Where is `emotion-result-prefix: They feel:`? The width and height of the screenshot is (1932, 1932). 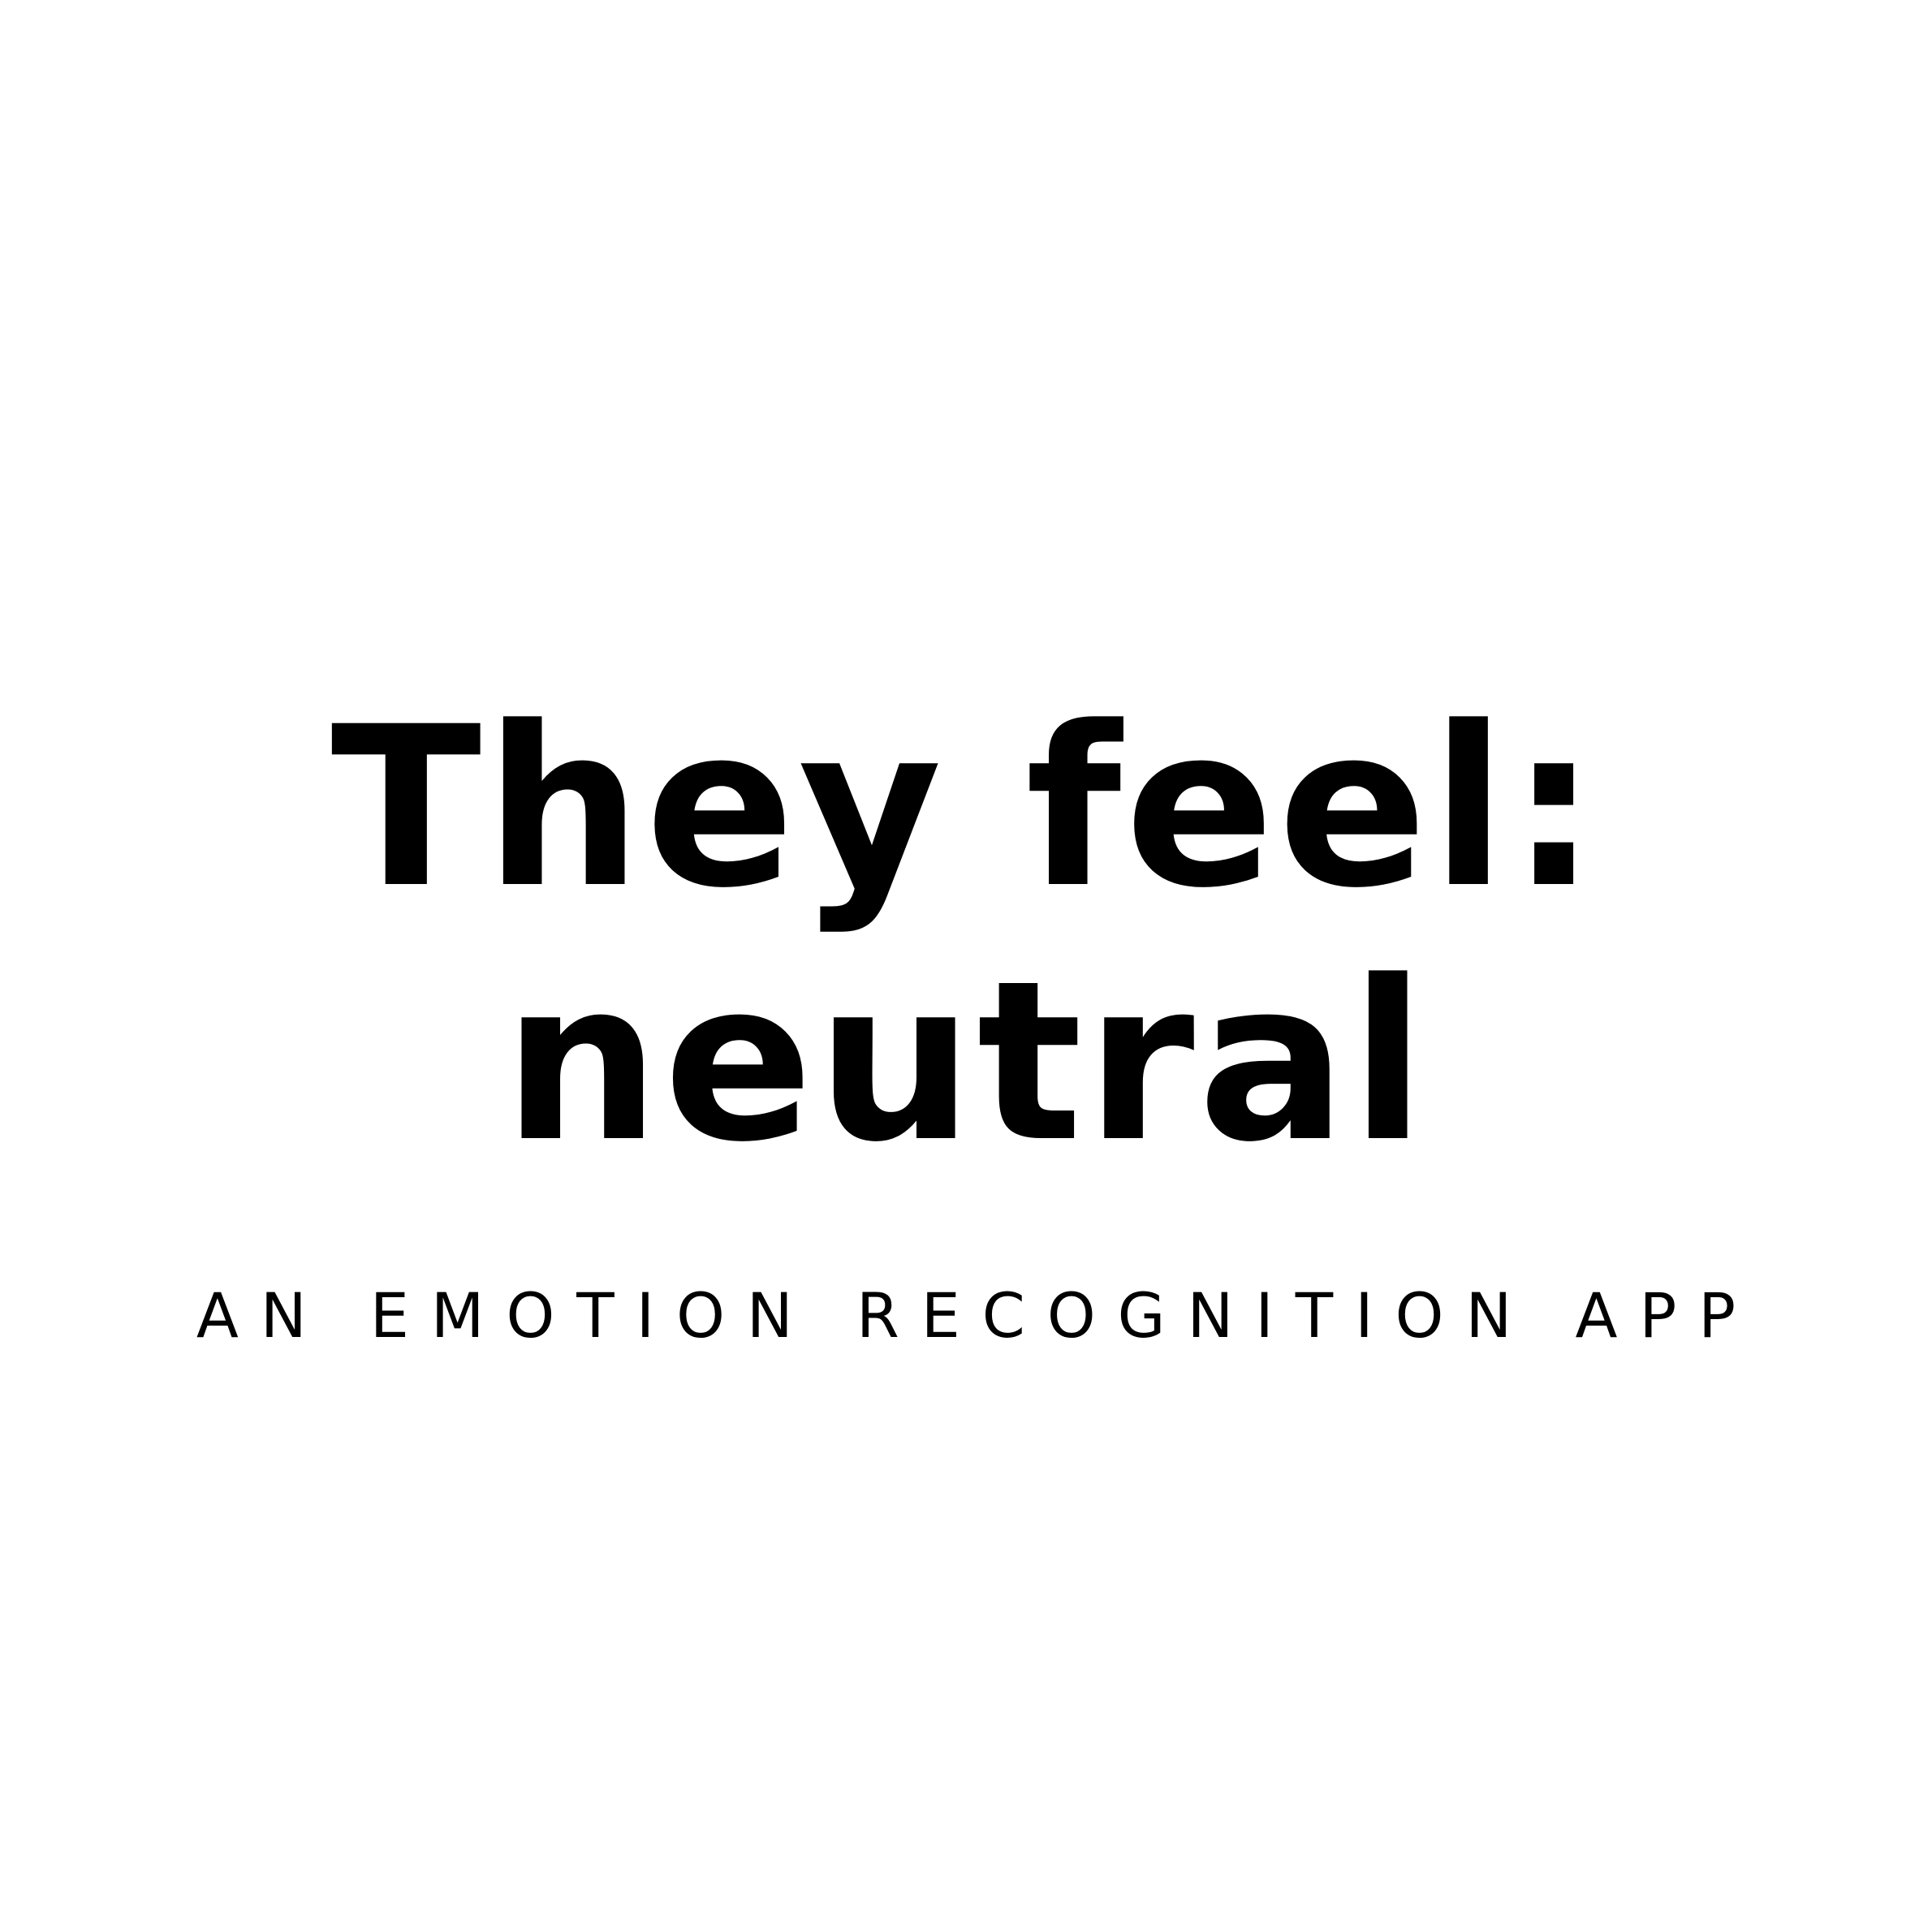 emotion-result-prefix: They feel: is located at coordinates (966, 808).